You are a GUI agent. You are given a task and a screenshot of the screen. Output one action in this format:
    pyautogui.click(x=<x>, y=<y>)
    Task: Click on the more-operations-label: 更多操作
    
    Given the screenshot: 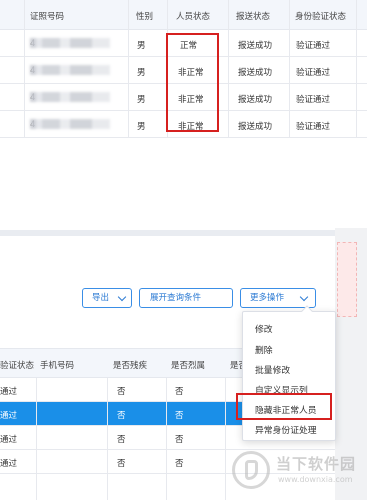 What is the action you would take?
    pyautogui.click(x=267, y=298)
    